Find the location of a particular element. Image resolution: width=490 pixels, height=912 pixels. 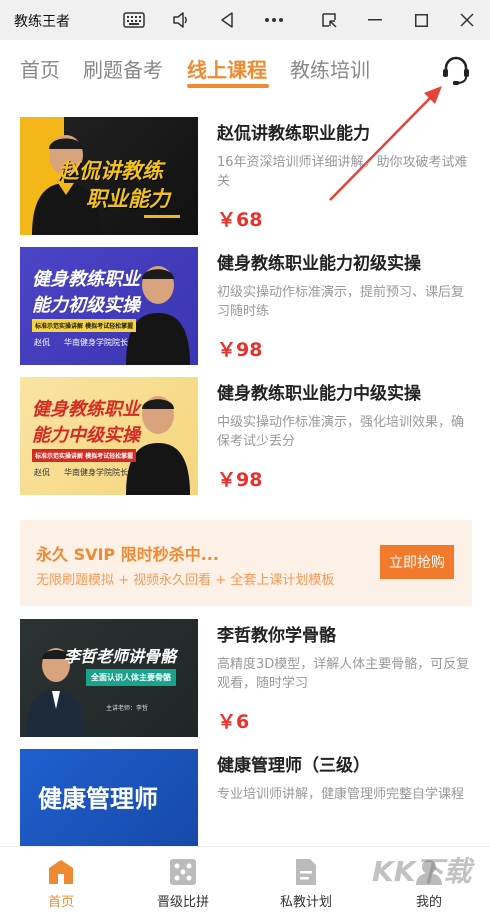

course-thumbnail: 李哲老师讲骨骼 全面认识人体主要骨骼 主讲老师：李哲 is located at coordinates (109, 678).